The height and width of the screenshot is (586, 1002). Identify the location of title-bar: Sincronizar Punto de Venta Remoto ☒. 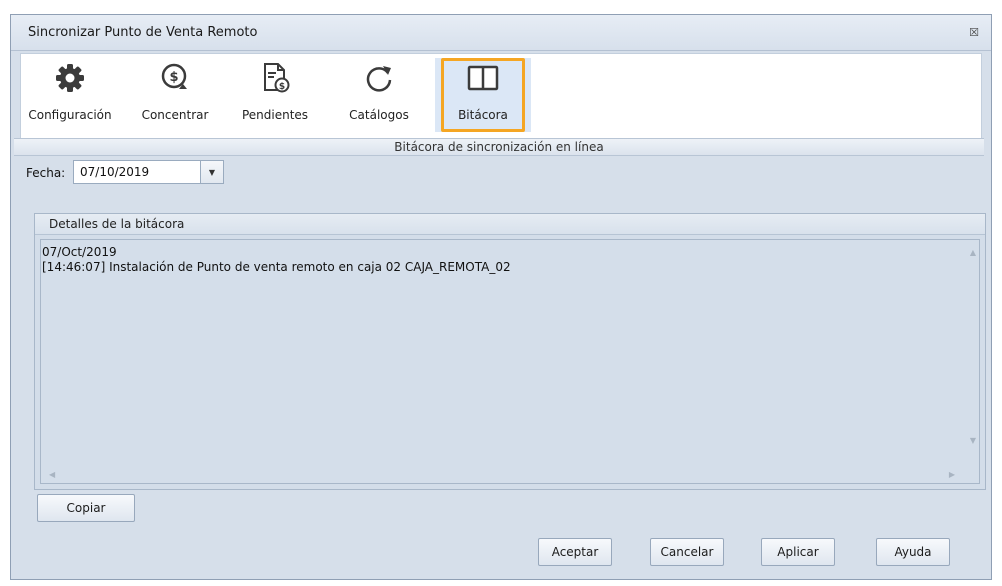
(501, 33).